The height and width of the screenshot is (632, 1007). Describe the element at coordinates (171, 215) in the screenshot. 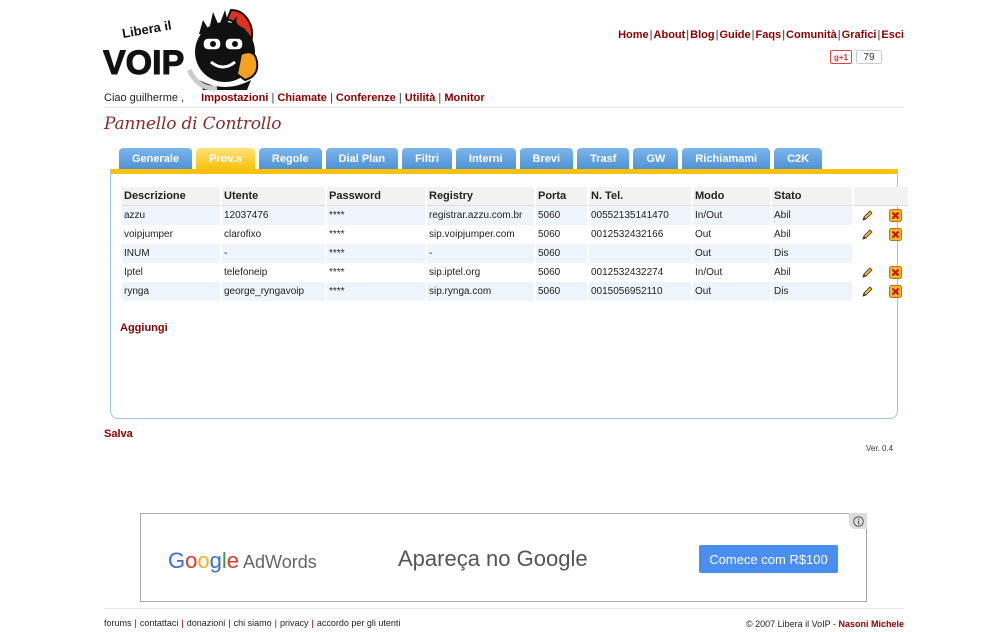

I see `cell-descrizione: azzu` at that location.